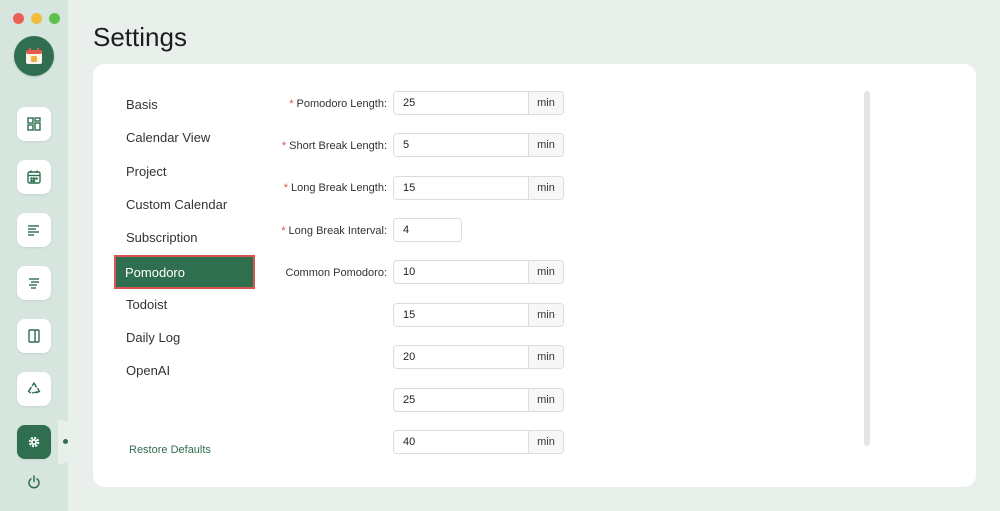 The height and width of the screenshot is (511, 1000). I want to click on long-break-length-label: * Long Break Length:, so click(335, 188).